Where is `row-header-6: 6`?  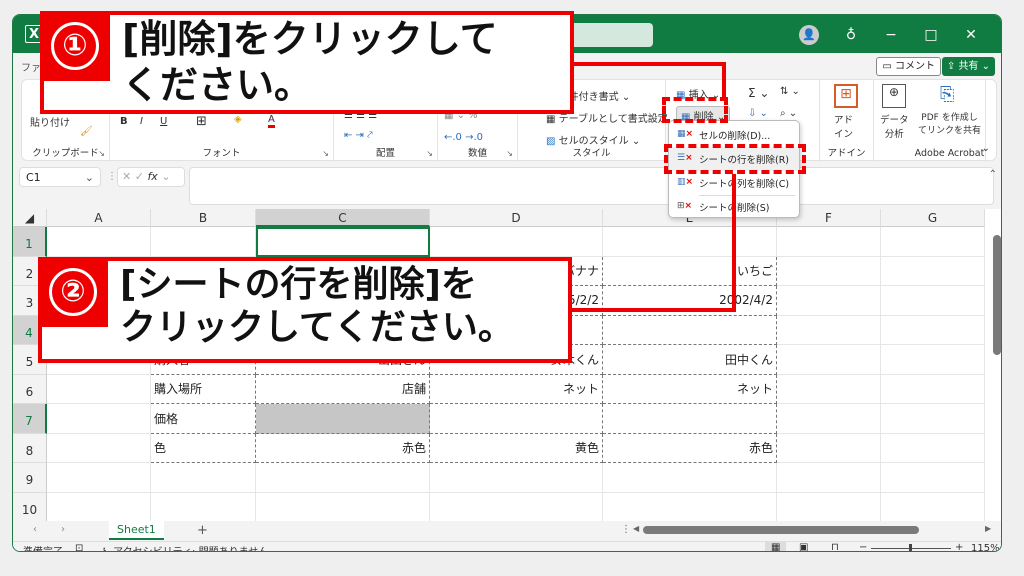
row-header-6: 6 is located at coordinates (30, 389).